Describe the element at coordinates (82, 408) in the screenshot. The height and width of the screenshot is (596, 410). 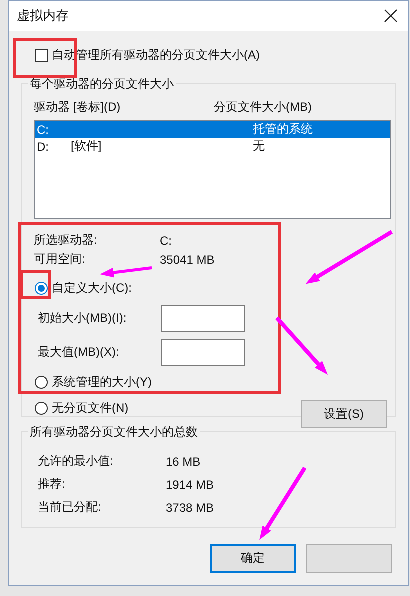
I see `radio-option: 无分页文件(N)` at that location.